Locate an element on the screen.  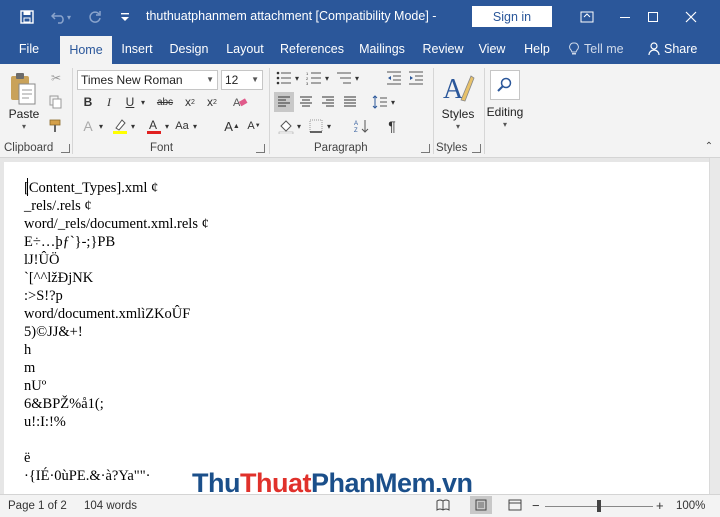
word-count: 104 words is located at coordinates (110, 506).